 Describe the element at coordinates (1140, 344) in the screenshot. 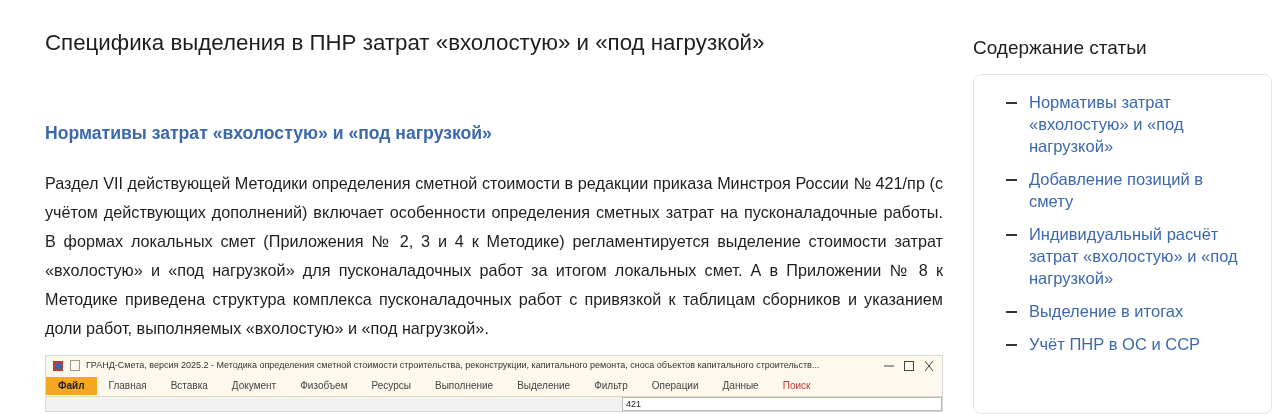

I see `toc-link: Учёт ПНР в ОС и ССР` at that location.